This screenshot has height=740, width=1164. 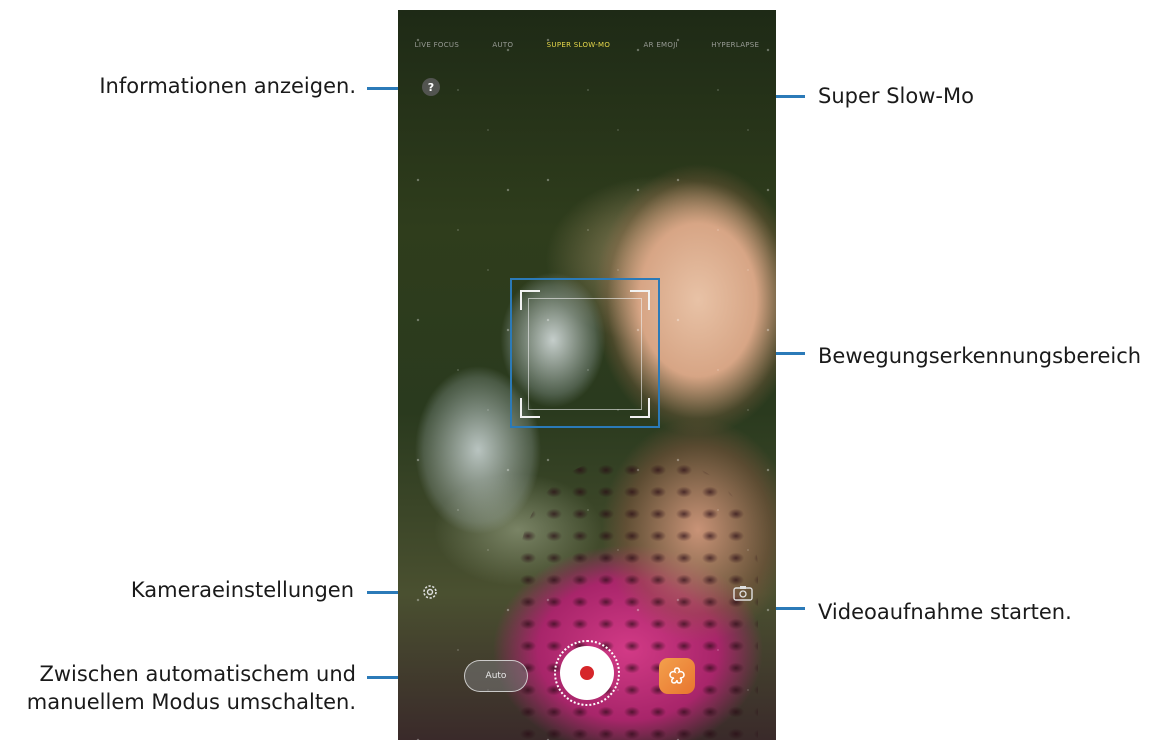 What do you see at coordinates (980, 356) in the screenshot?
I see `callout-motion-area: Bewegungserkennungsbereich` at bounding box center [980, 356].